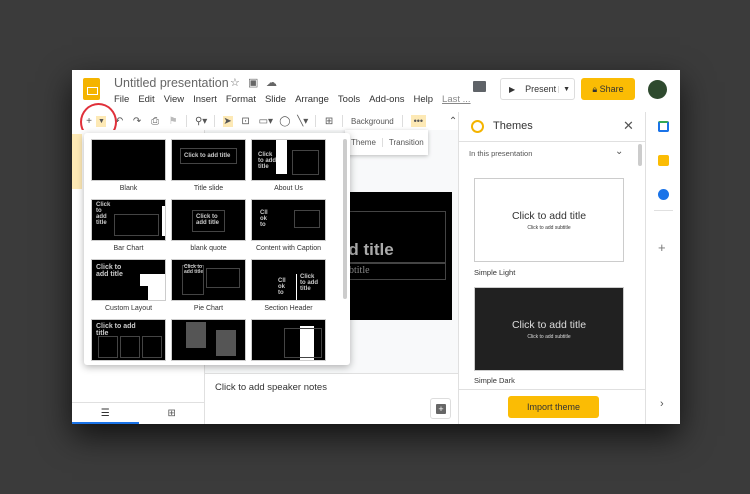  What do you see at coordinates (121, 99) in the screenshot?
I see `menu-file: File` at bounding box center [121, 99].